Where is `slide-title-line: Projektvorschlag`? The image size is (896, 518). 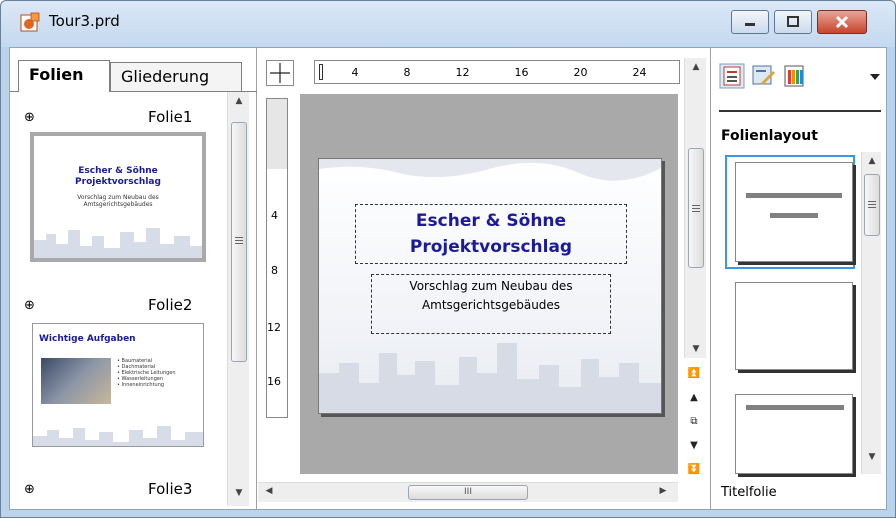 slide-title-line: Projektvorschlag is located at coordinates (491, 247).